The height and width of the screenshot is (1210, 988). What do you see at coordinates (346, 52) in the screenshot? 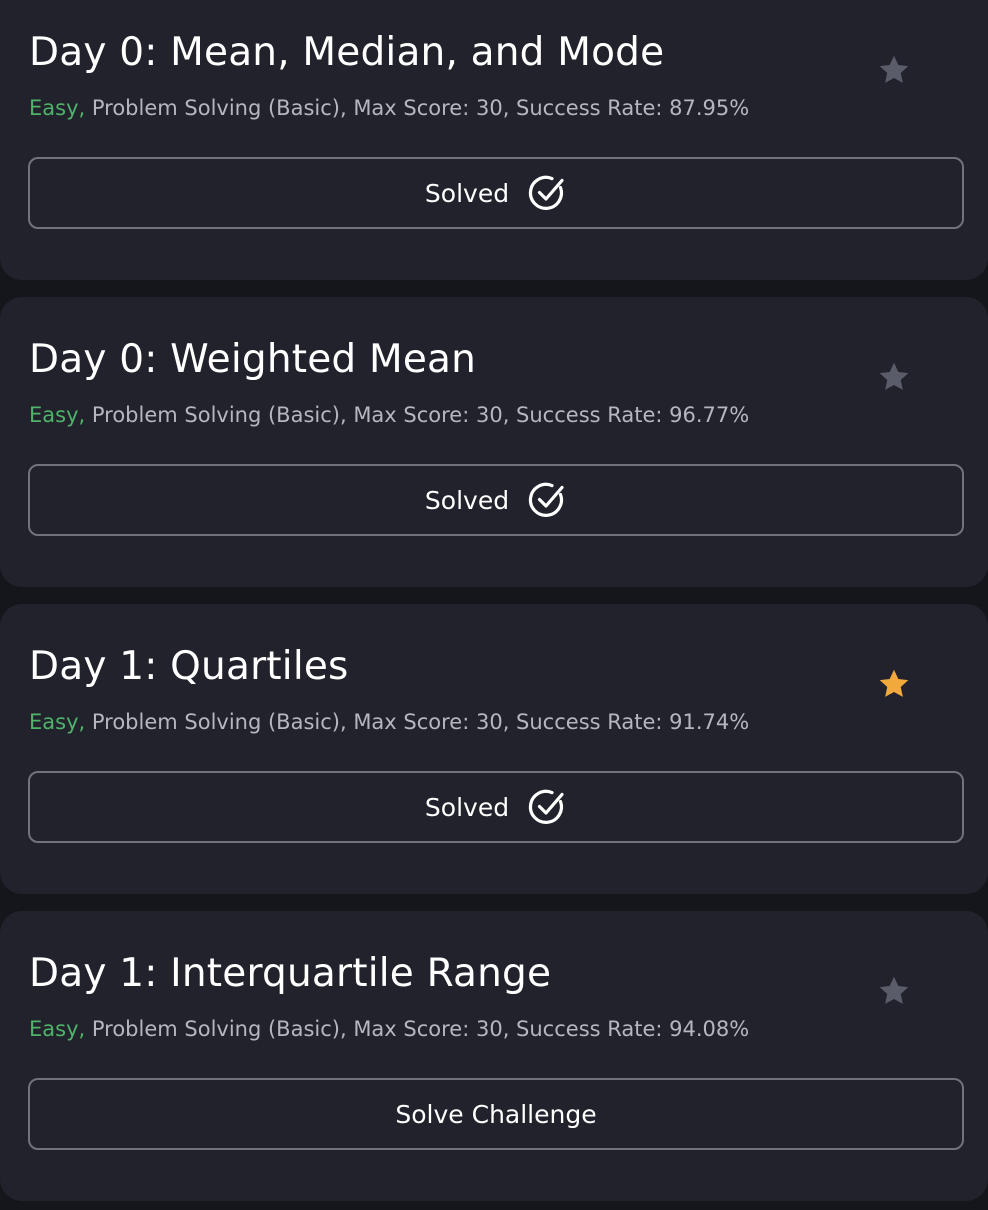
I see `challenge-title: Day 0: Mean, Median, and Mode` at bounding box center [346, 52].